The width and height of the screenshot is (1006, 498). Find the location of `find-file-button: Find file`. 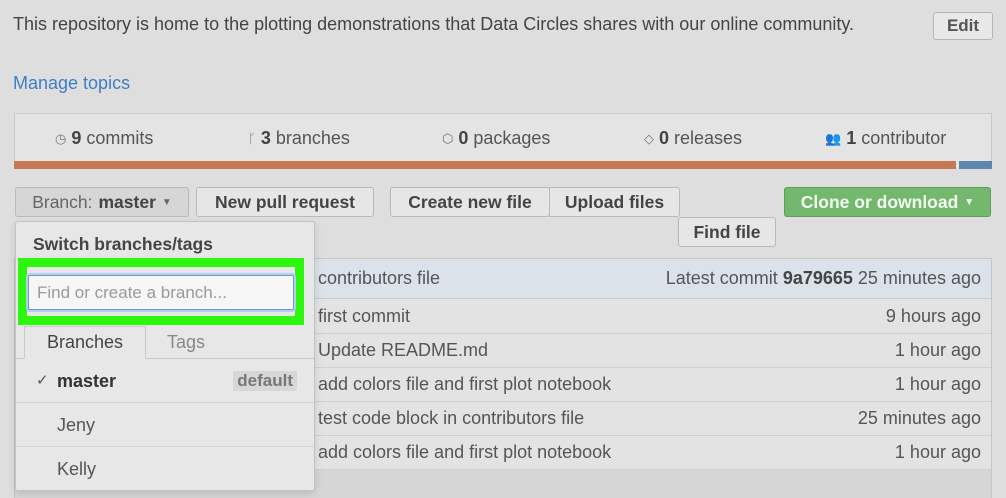

find-file-button: Find file is located at coordinates (727, 232).